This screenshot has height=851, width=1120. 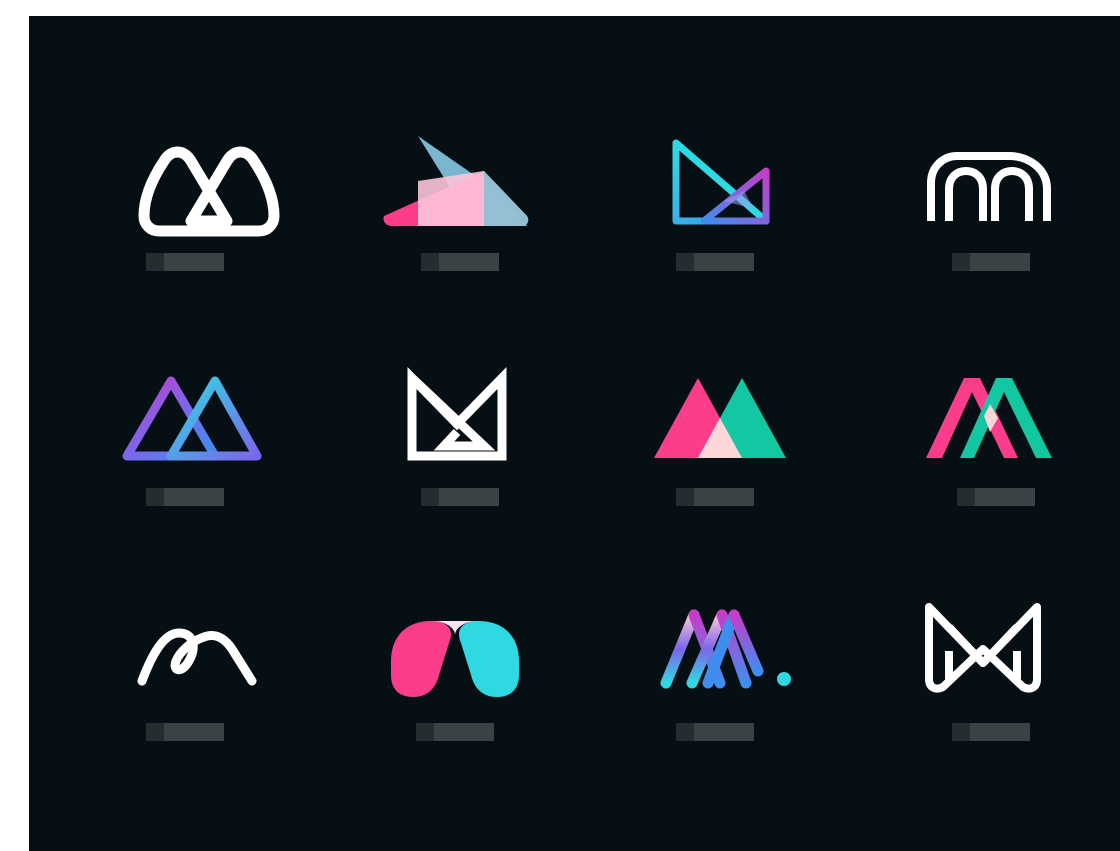 I want to click on m-blob-pair-icon, so click(x=455, y=659).